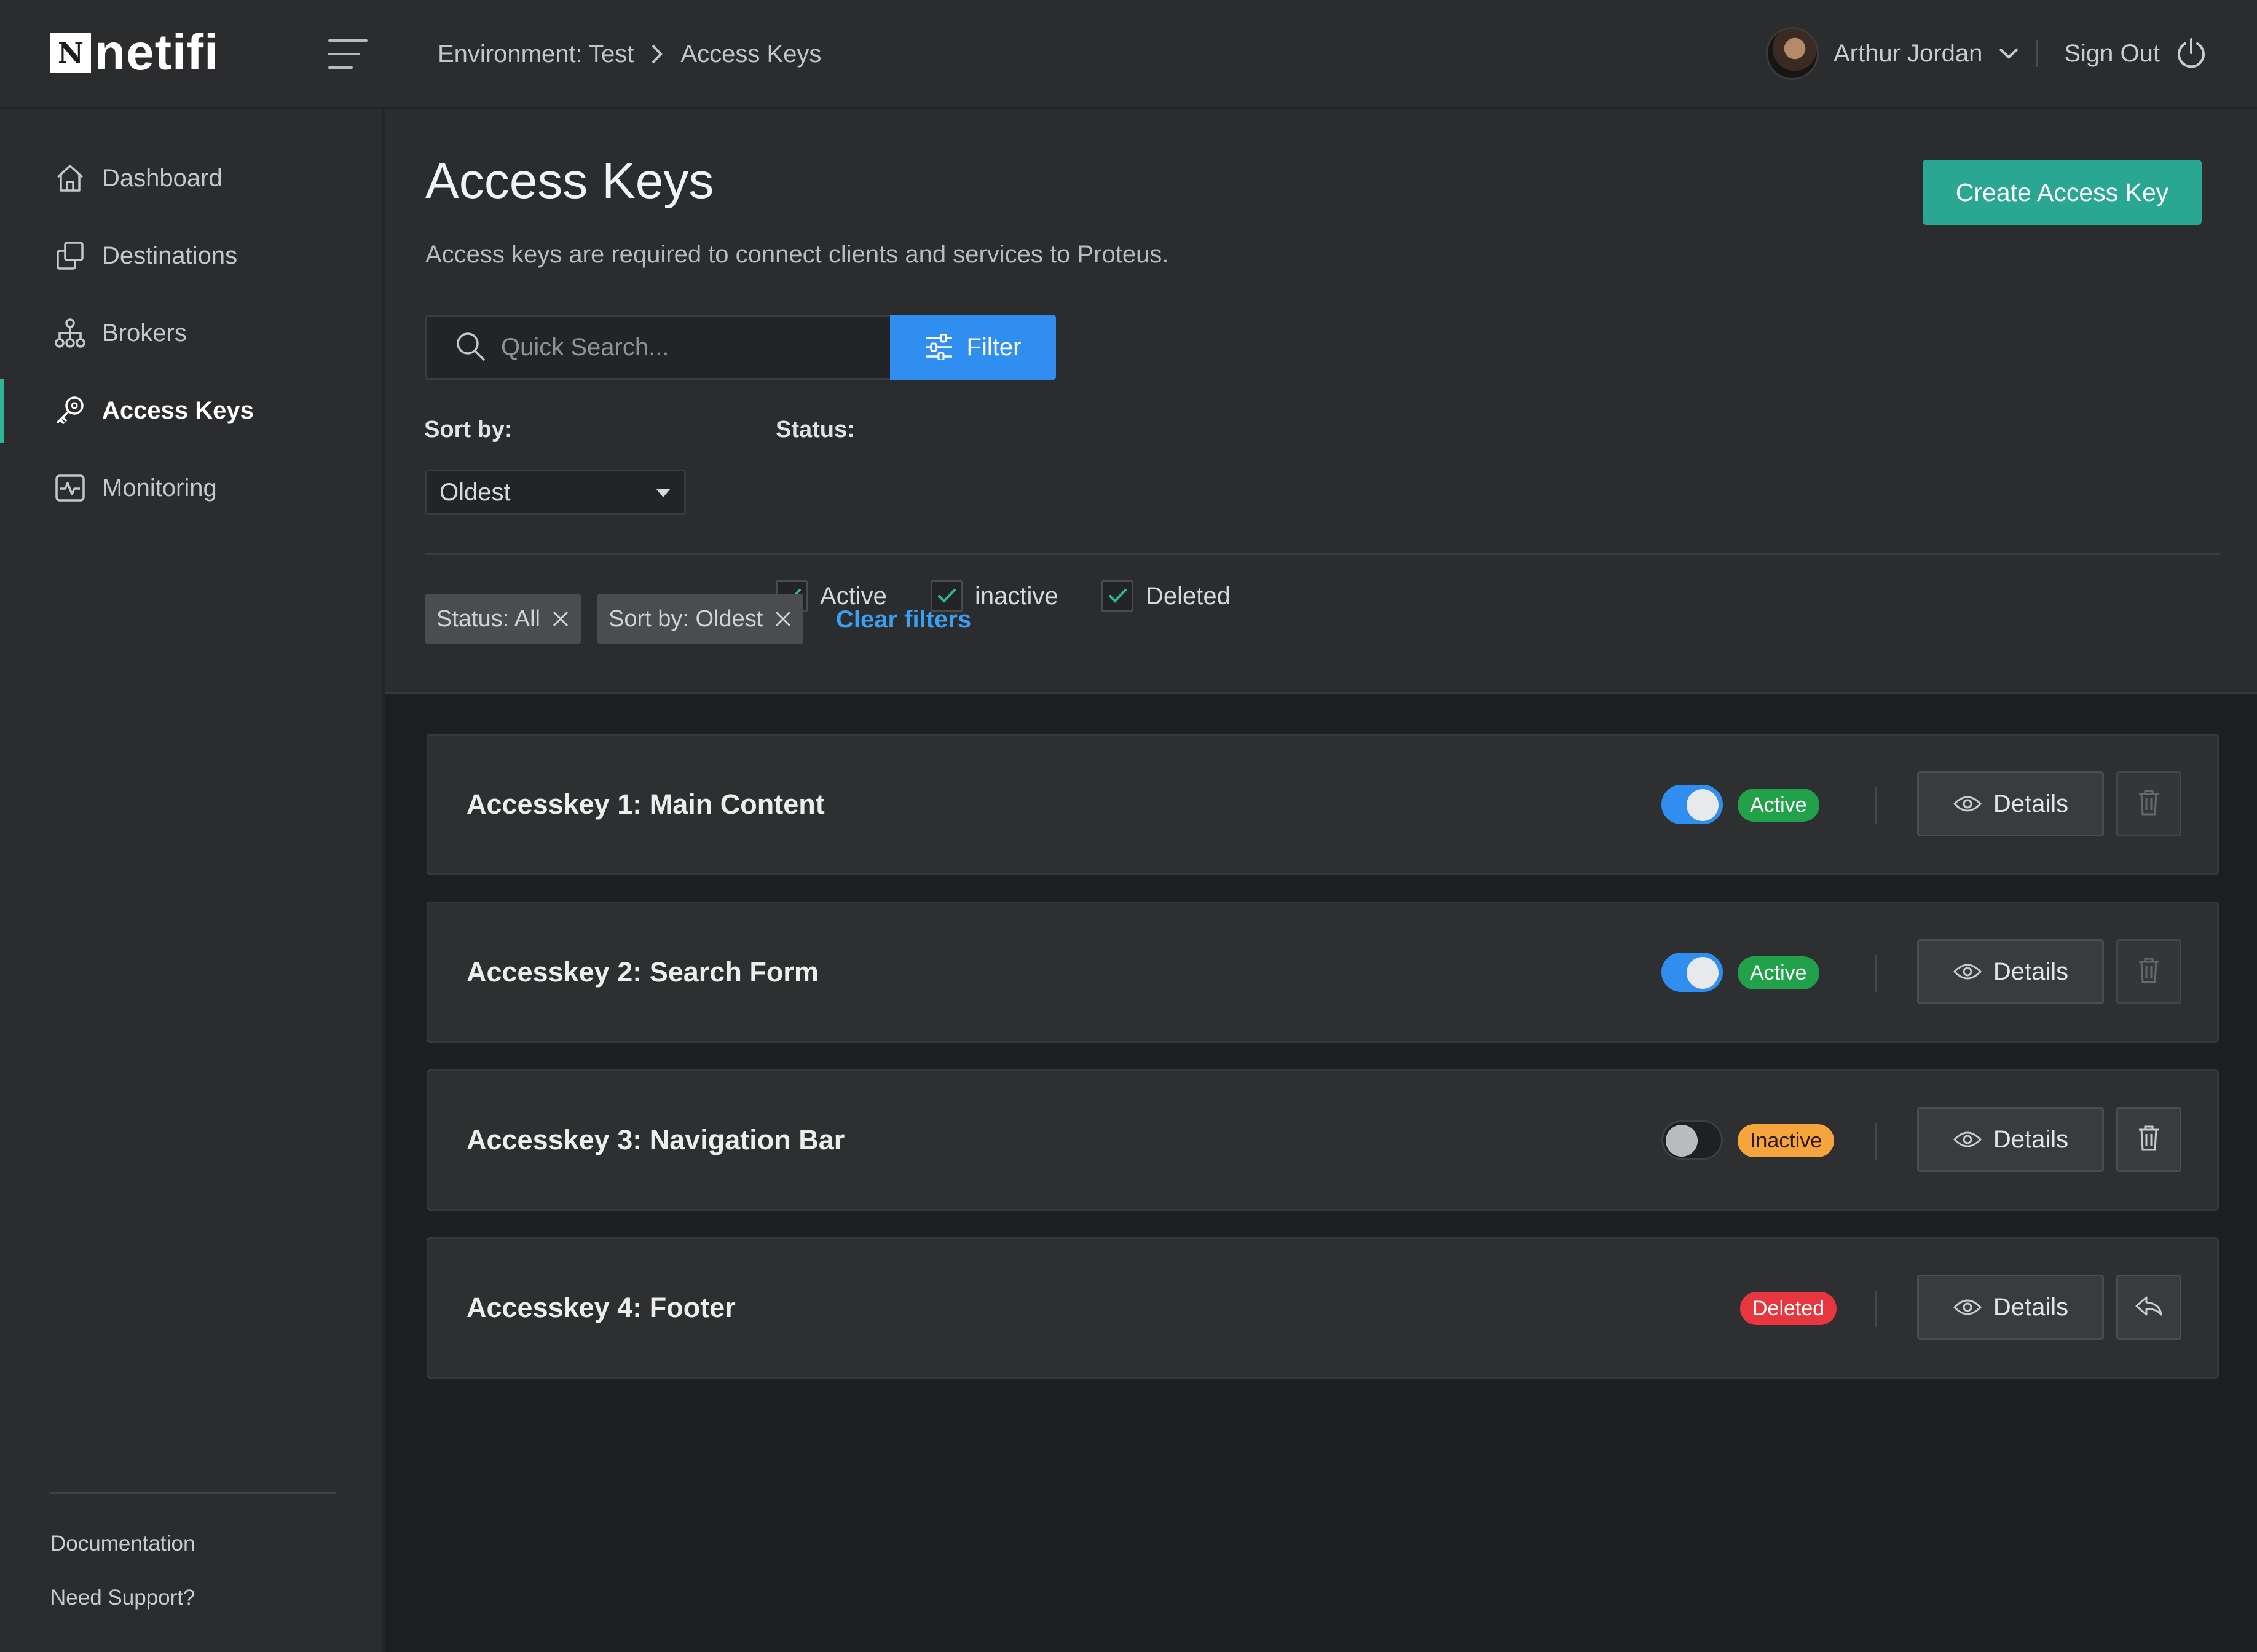  I want to click on menu-toggle-icon, so click(348, 54).